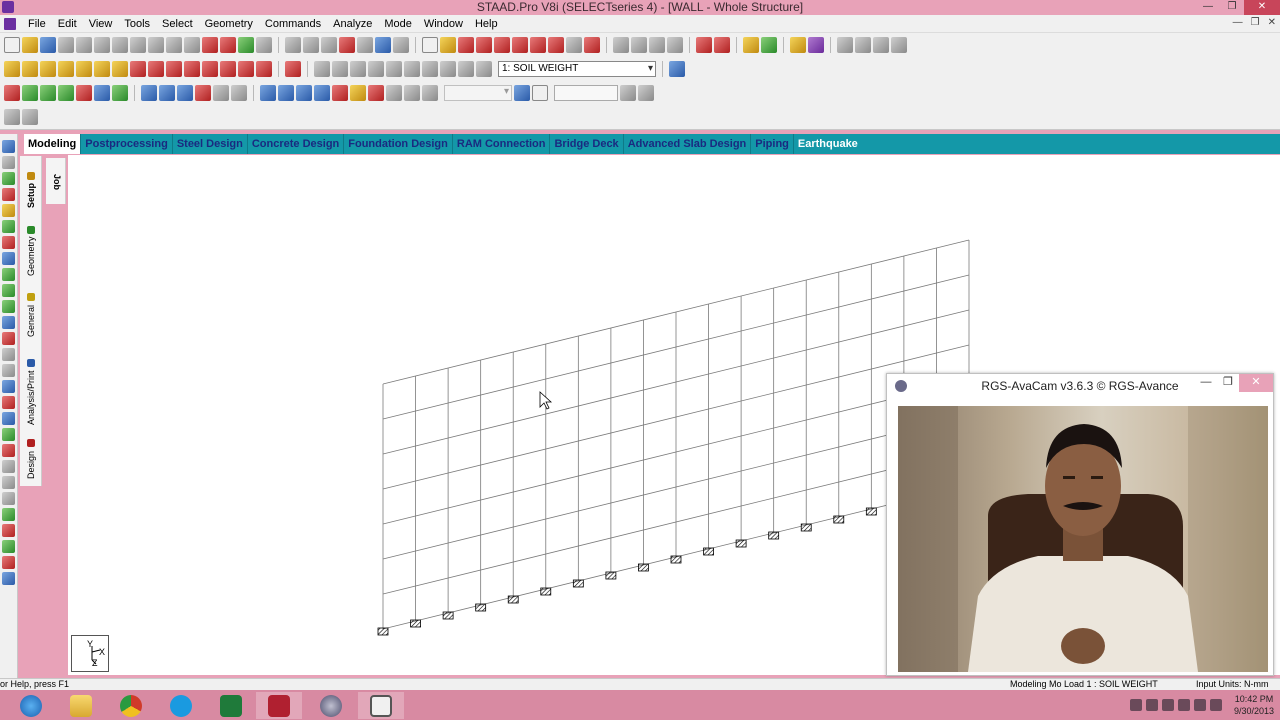  Describe the element at coordinates (1199, 705) in the screenshot. I see `tray-network-icon` at that location.